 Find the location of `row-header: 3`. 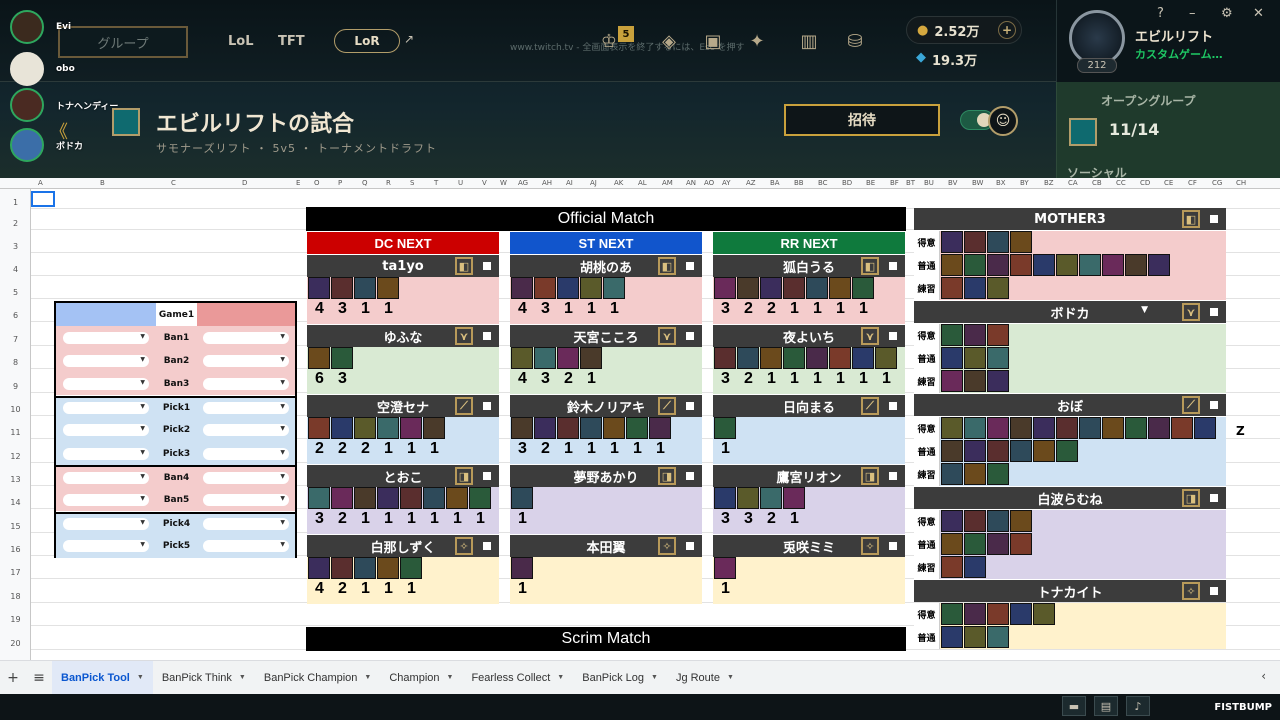

row-header: 3 is located at coordinates (15, 246).